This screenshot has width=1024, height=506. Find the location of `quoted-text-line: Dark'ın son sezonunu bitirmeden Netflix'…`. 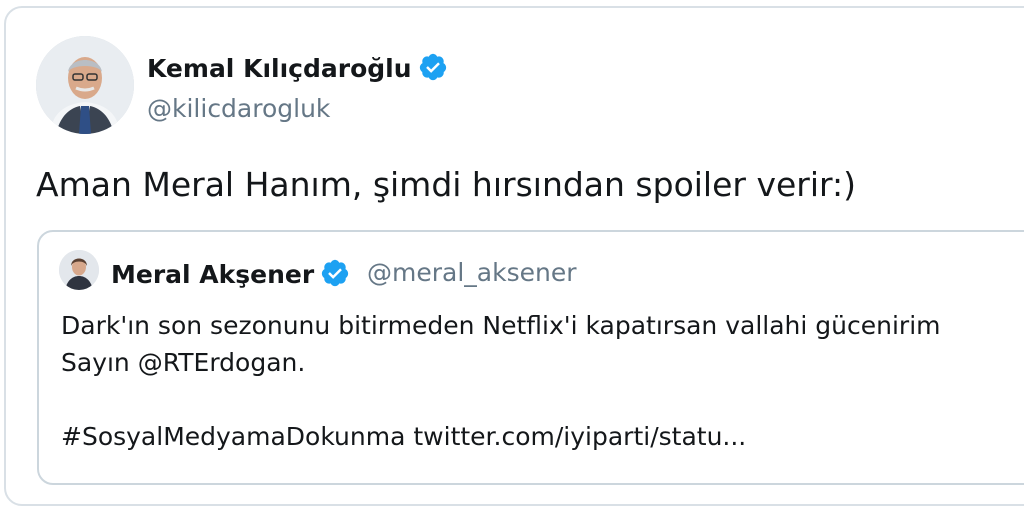

quoted-text-line: Dark'ın son sezonunu bitirmeden Netflix'… is located at coordinates (501, 325).